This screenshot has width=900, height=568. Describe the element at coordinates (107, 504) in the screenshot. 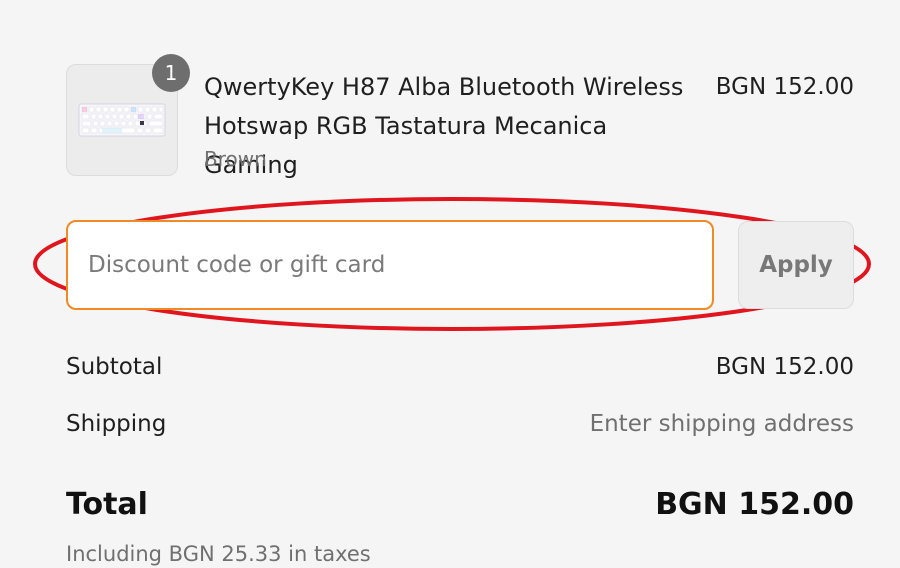

I see `total-label: Total` at that location.